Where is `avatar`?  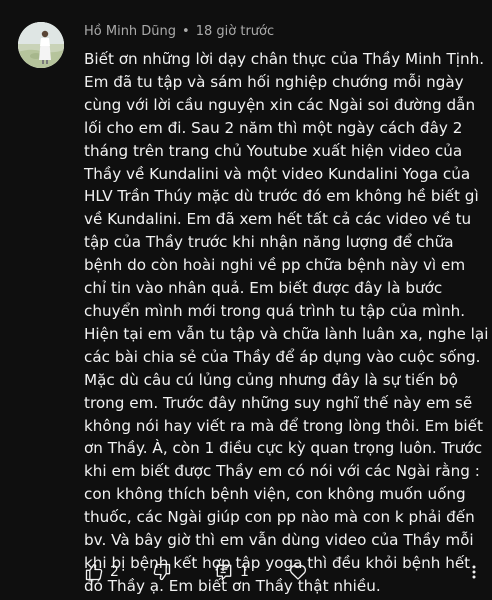 avatar is located at coordinates (41, 45).